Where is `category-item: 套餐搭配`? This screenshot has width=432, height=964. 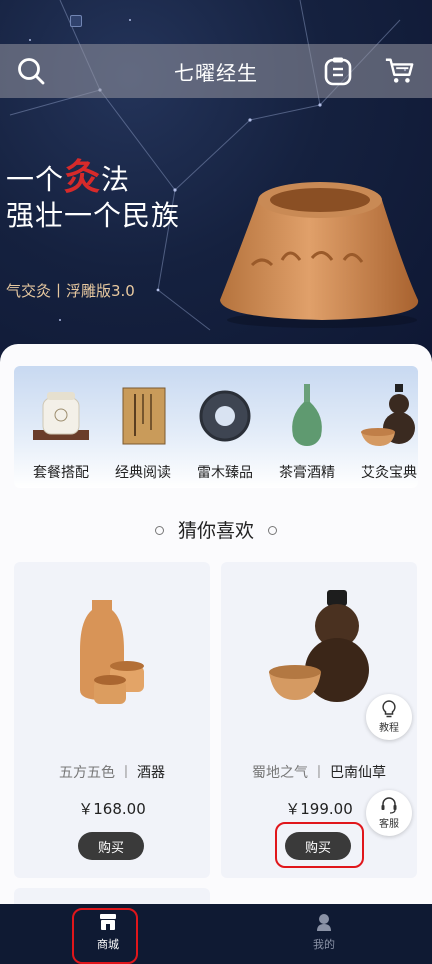
category-item: 套餐搭配 is located at coordinates (61, 427).